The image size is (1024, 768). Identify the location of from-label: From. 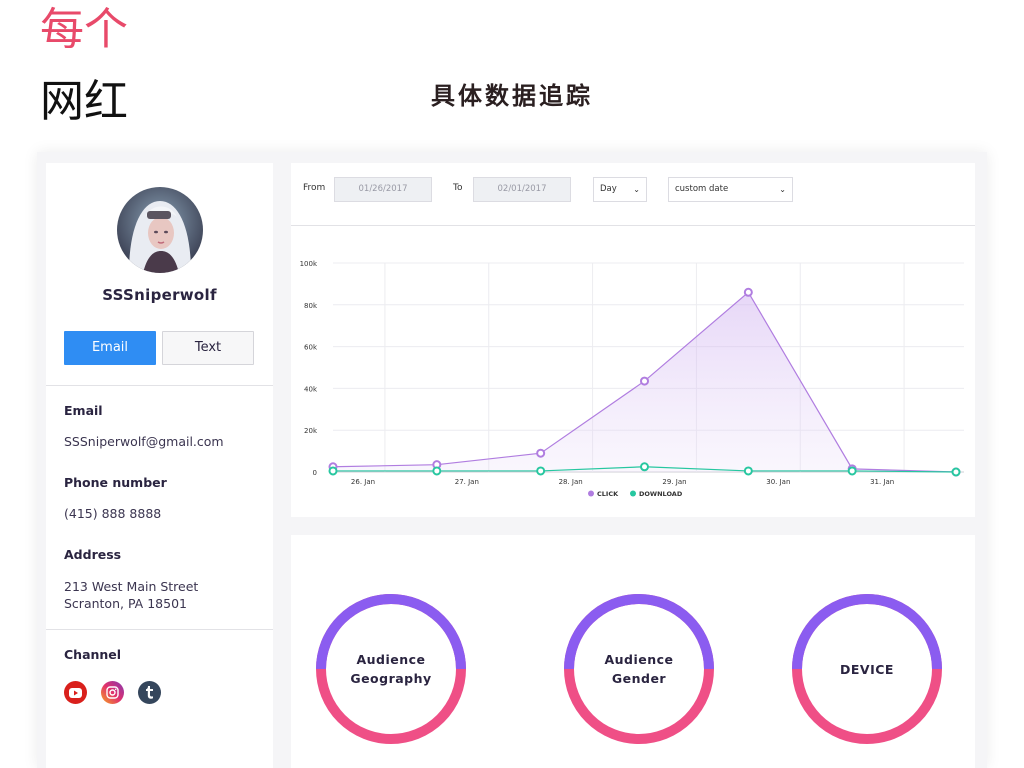
(314, 188).